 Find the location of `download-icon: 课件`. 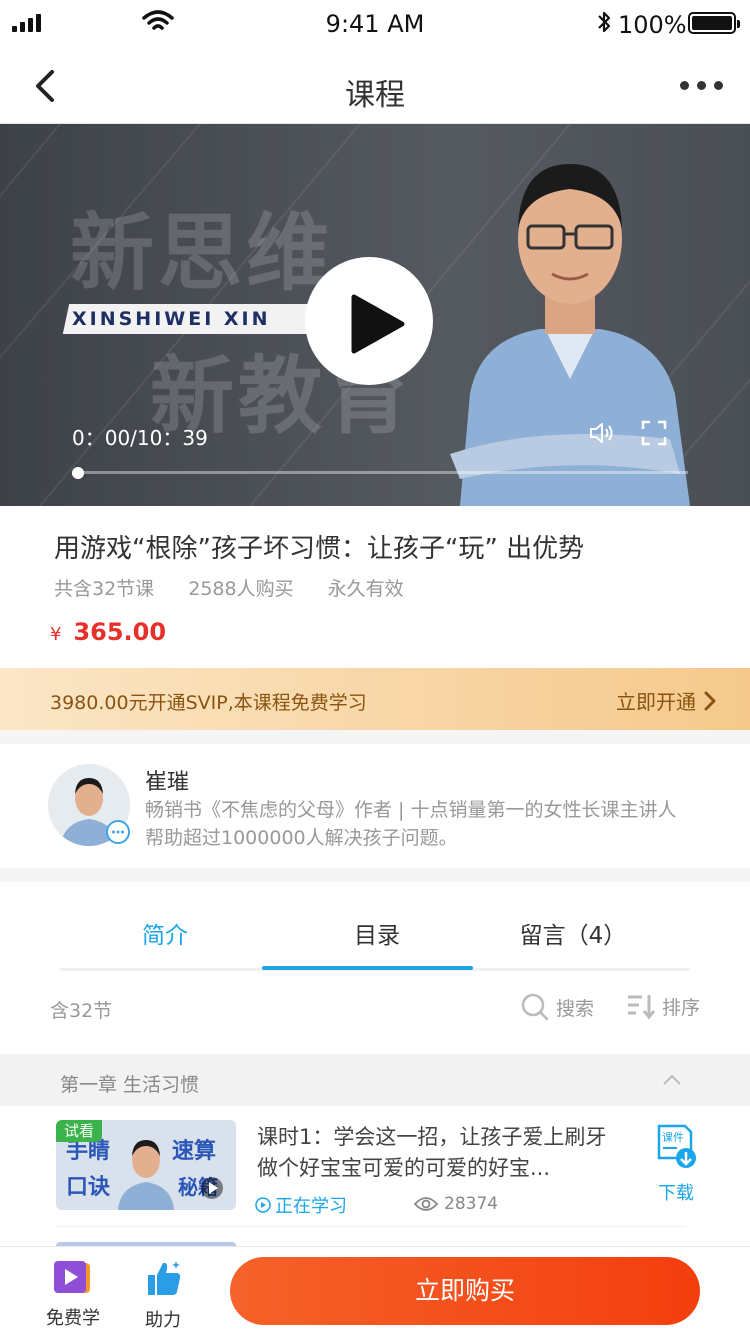

download-icon: 课件 is located at coordinates (676, 1146).